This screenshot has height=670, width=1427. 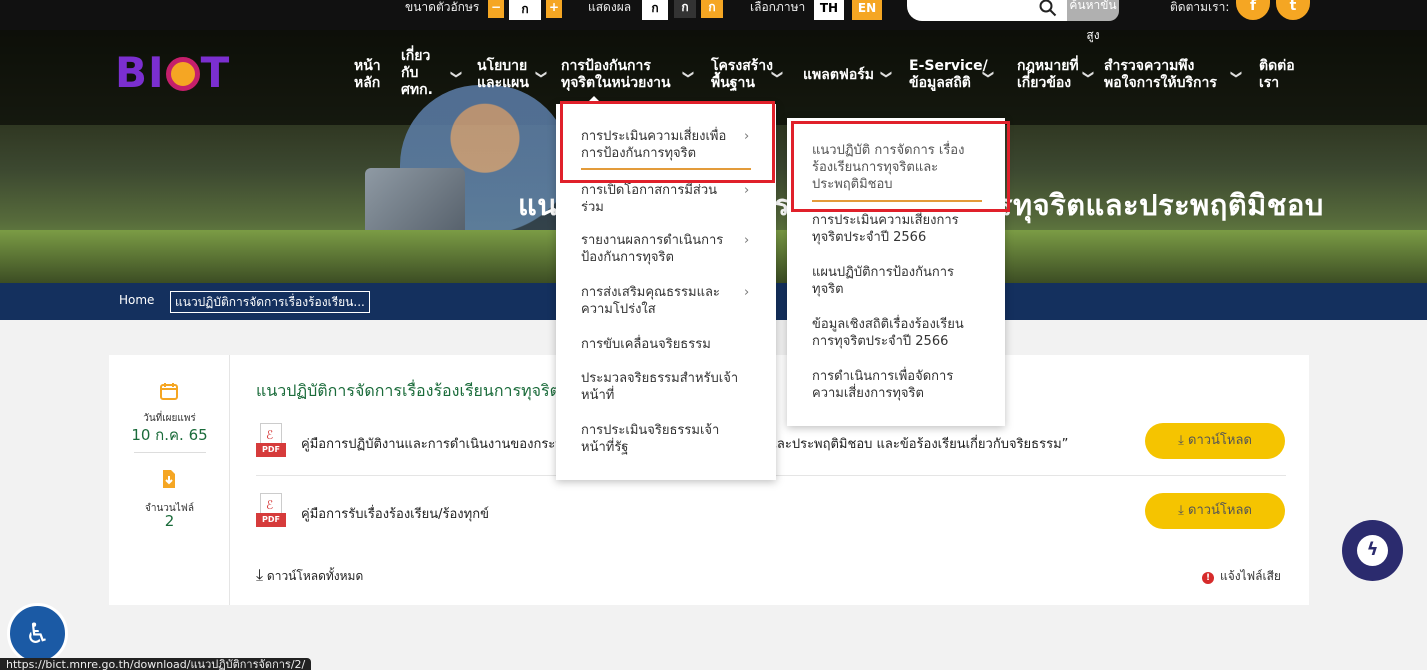 I want to click on font-increase-button: +, so click(x=554, y=9).